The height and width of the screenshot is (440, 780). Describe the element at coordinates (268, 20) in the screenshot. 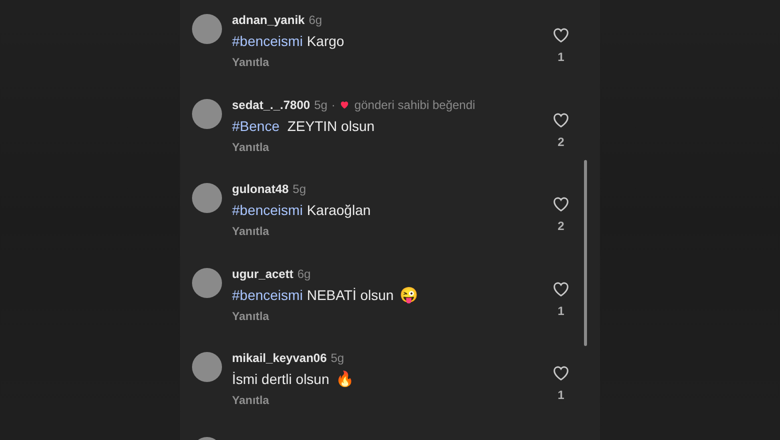

I see `username: adnan_yanik` at that location.